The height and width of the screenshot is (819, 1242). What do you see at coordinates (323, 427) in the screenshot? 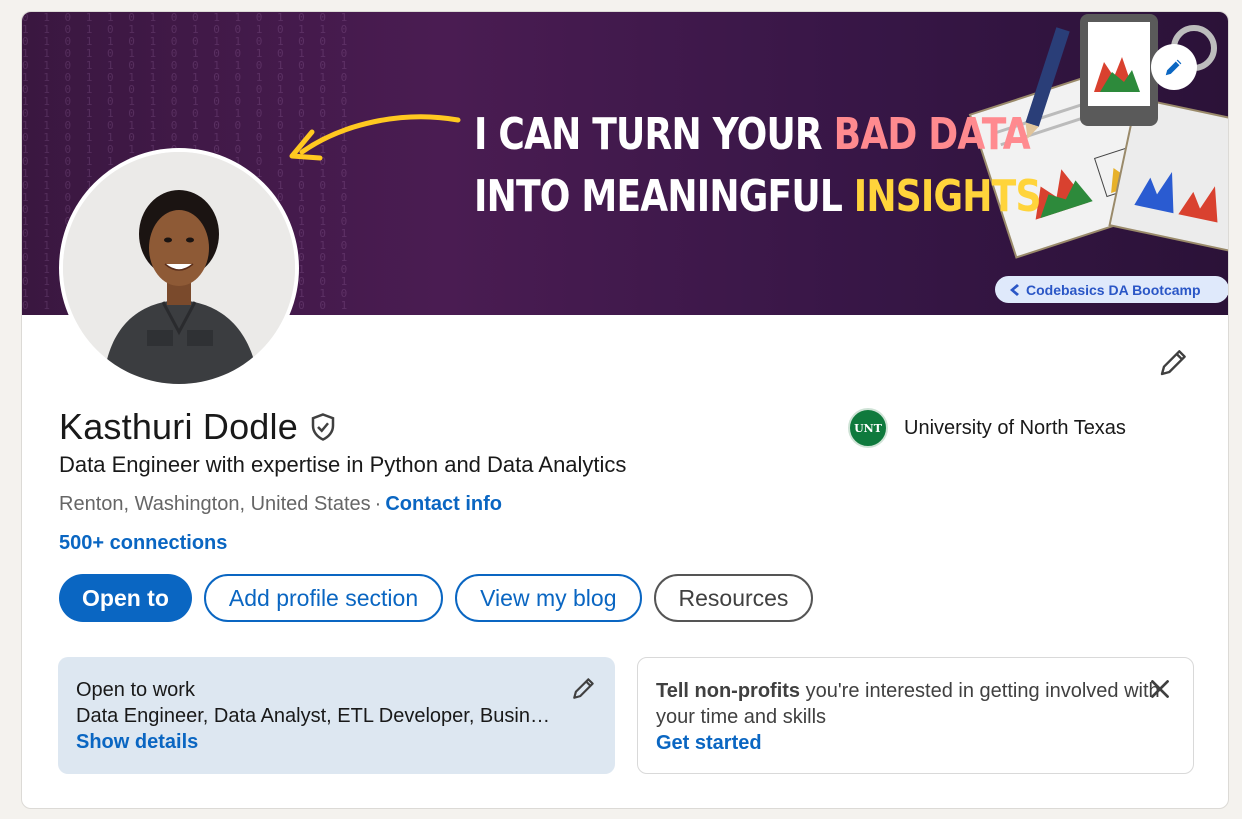
I see `verified-shield-icon` at bounding box center [323, 427].